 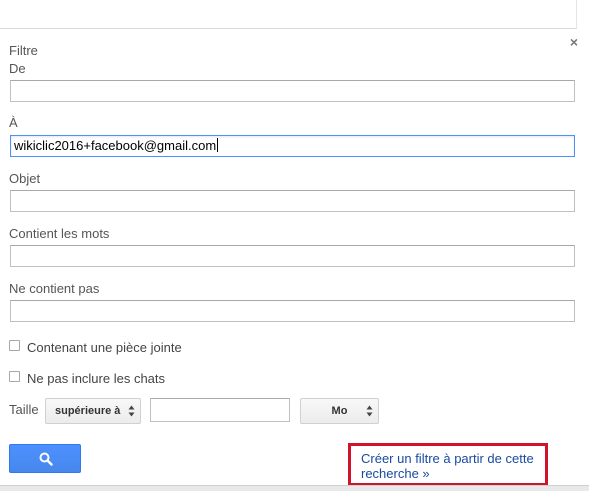 I want to click on doesnt-have-label: Ne contient pas, so click(x=54, y=288).